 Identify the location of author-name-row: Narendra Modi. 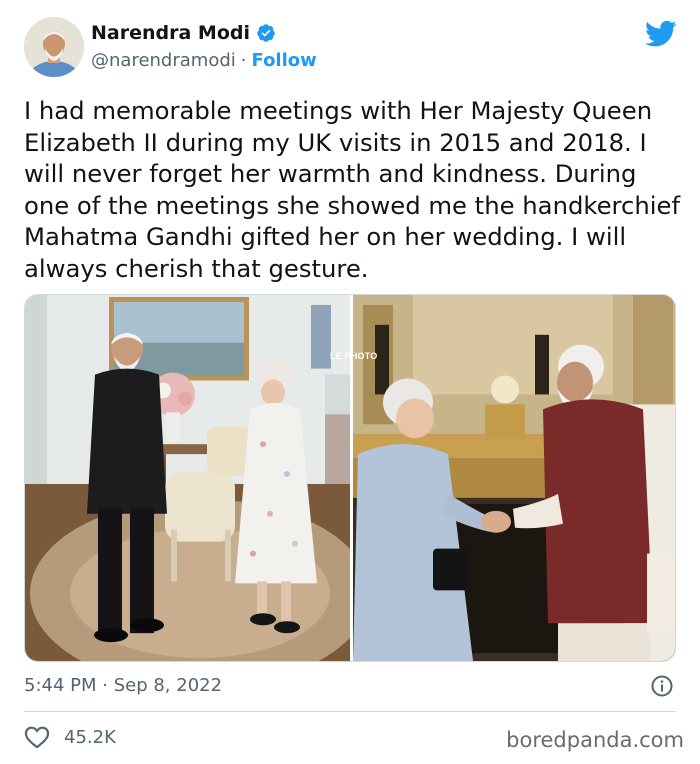
(183, 33).